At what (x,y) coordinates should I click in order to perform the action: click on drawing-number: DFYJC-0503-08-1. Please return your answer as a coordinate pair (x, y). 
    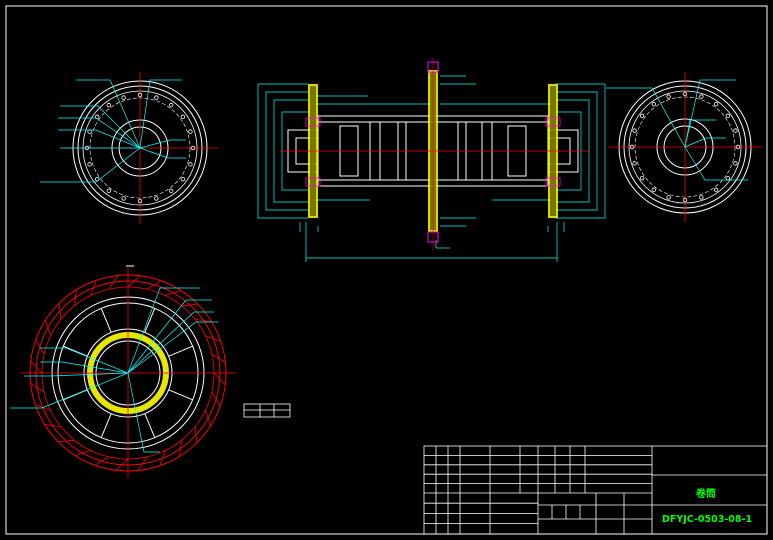
    Looking at the image, I should click on (707, 519).